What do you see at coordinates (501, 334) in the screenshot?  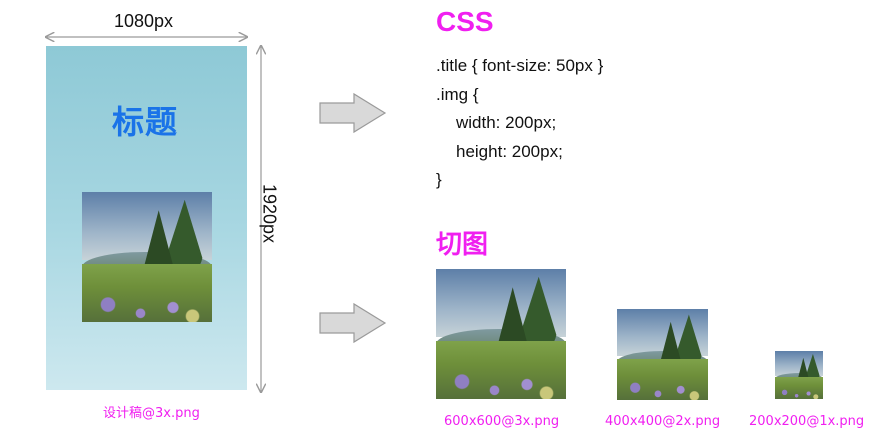 I see `slice-image-3x` at bounding box center [501, 334].